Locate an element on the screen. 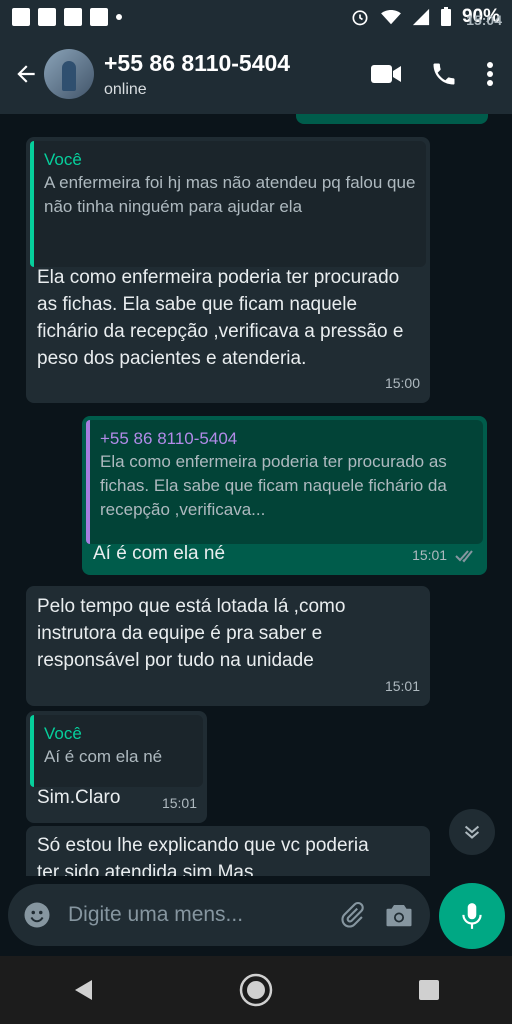 Image resolution: width=512 pixels, height=1024 pixels. system-nav-bar is located at coordinates (256, 990).